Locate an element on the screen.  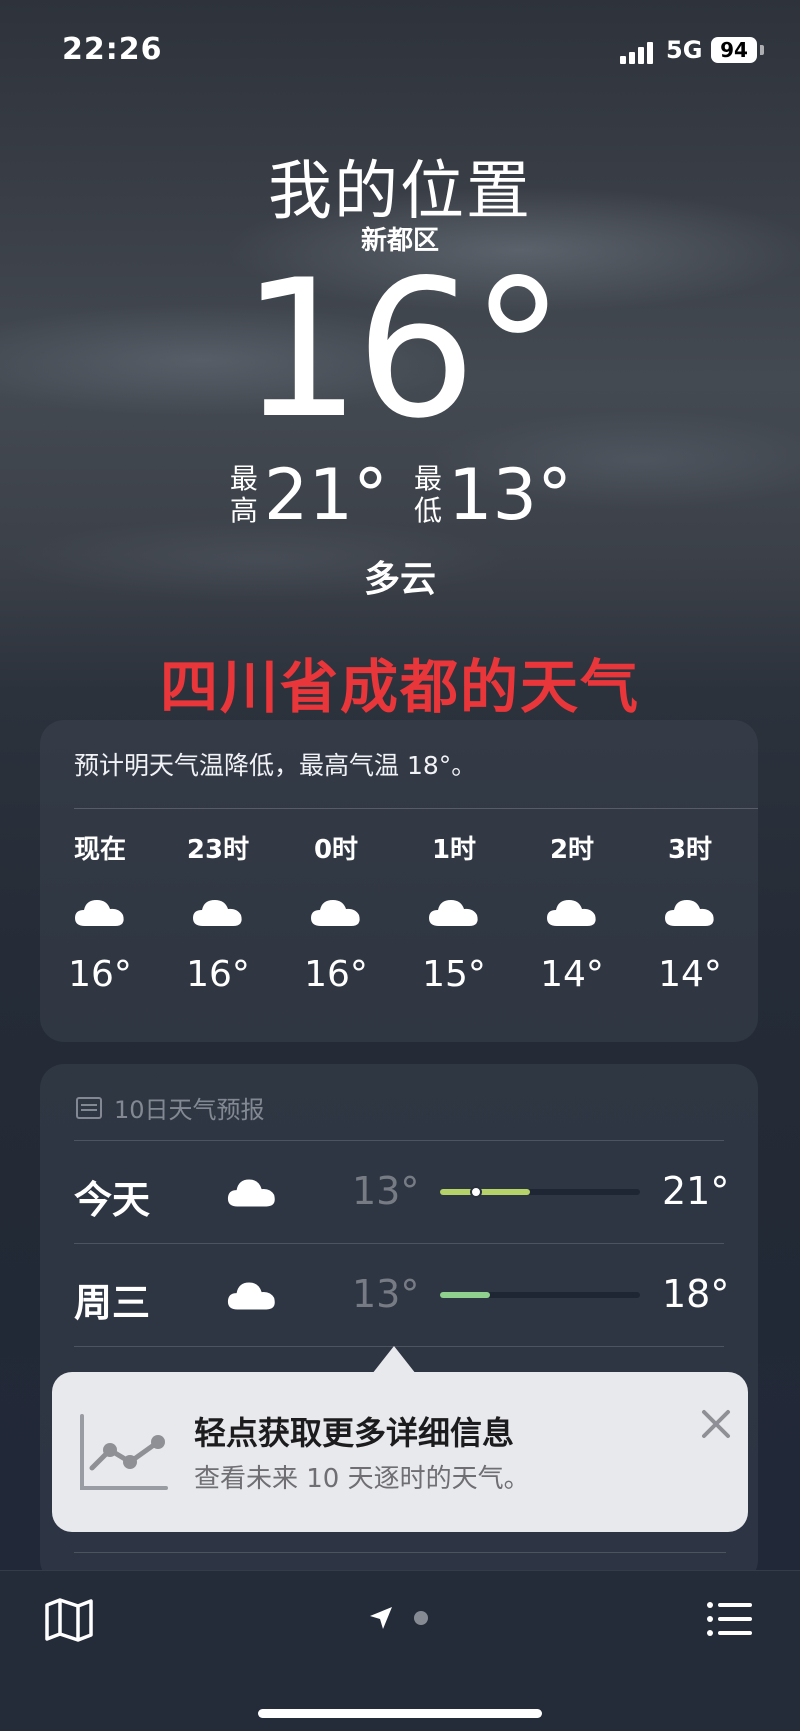
calendar-icon is located at coordinates (89, 1107).